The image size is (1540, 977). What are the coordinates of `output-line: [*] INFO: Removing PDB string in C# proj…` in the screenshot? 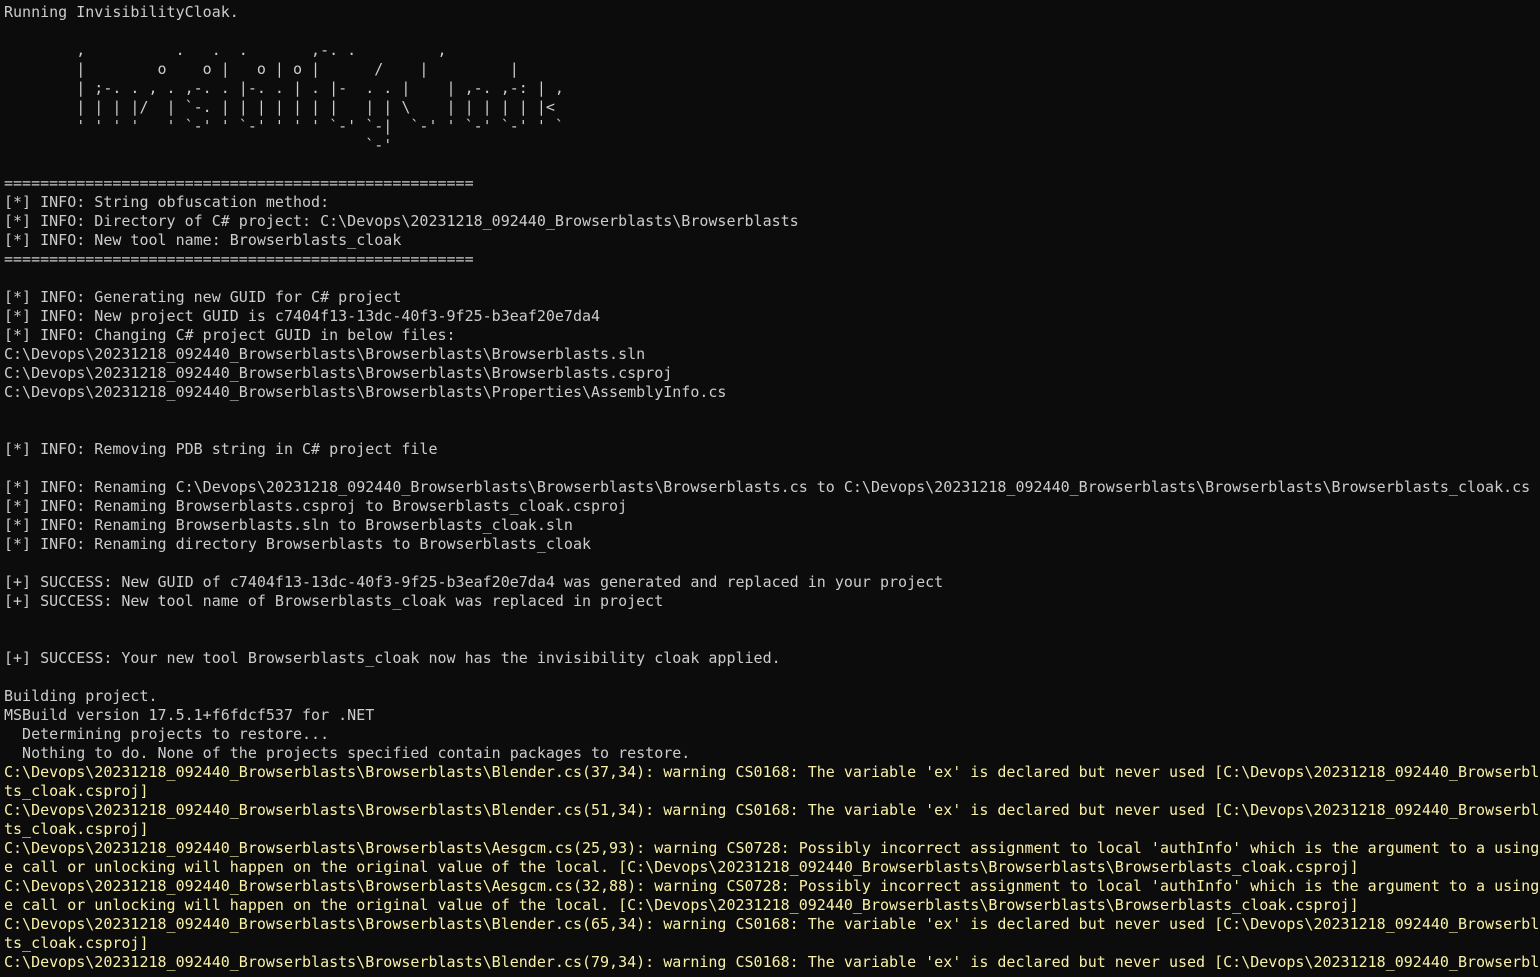 It's located at (221, 449).